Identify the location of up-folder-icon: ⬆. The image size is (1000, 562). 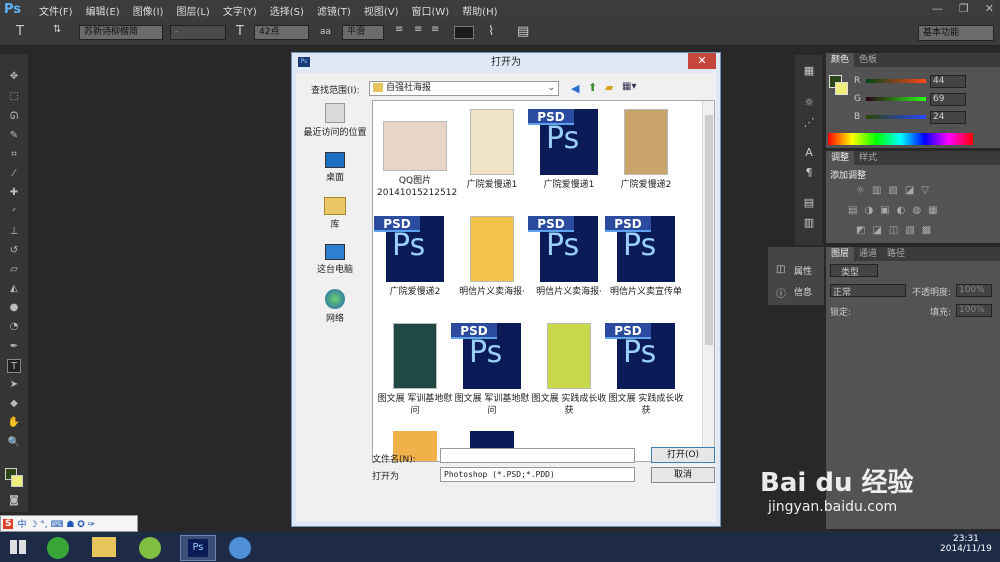
(592, 87).